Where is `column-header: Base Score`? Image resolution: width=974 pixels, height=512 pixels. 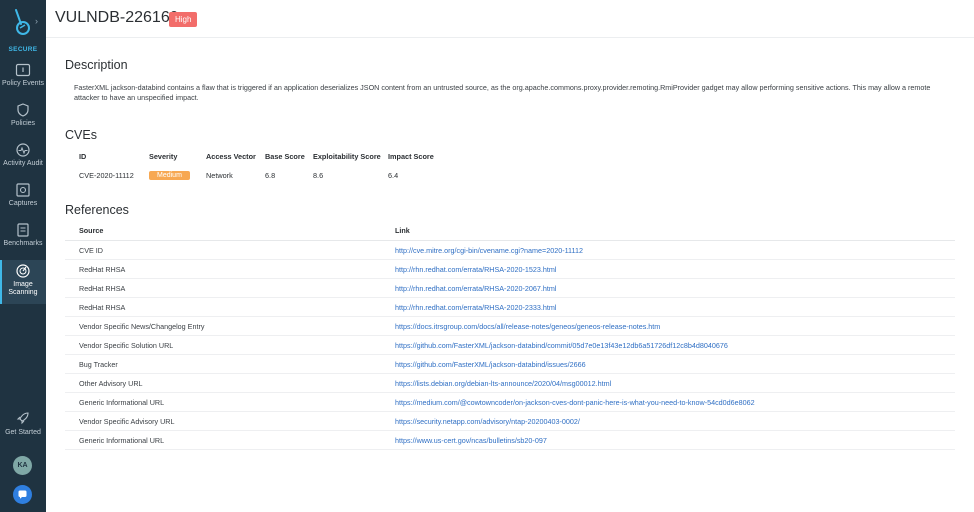 column-header: Base Score is located at coordinates (285, 156).